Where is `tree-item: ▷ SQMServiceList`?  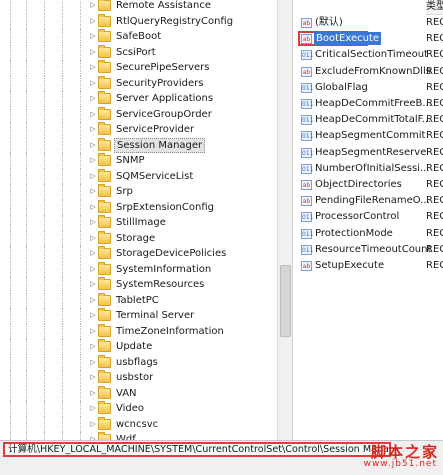 tree-item: ▷ SQMServiceList is located at coordinates (138, 176).